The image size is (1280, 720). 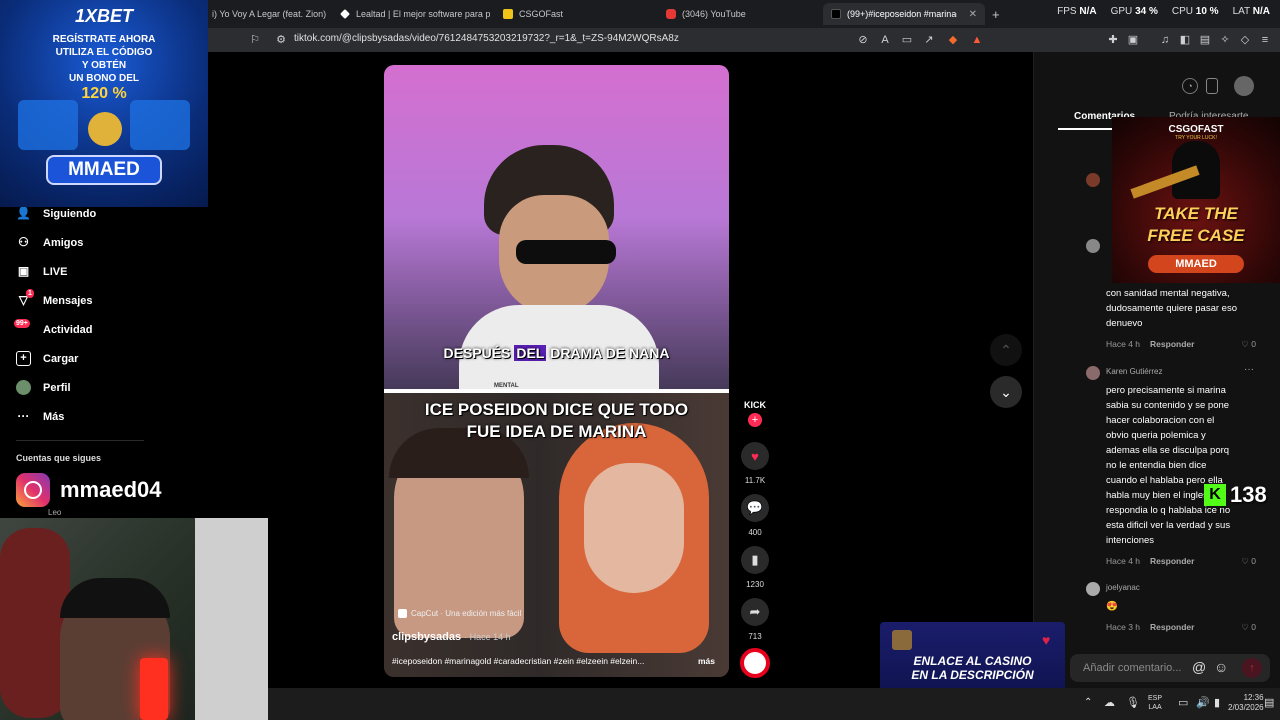 What do you see at coordinates (1225, 40) in the screenshot?
I see `leo-ai-icon: ✧` at bounding box center [1225, 40].